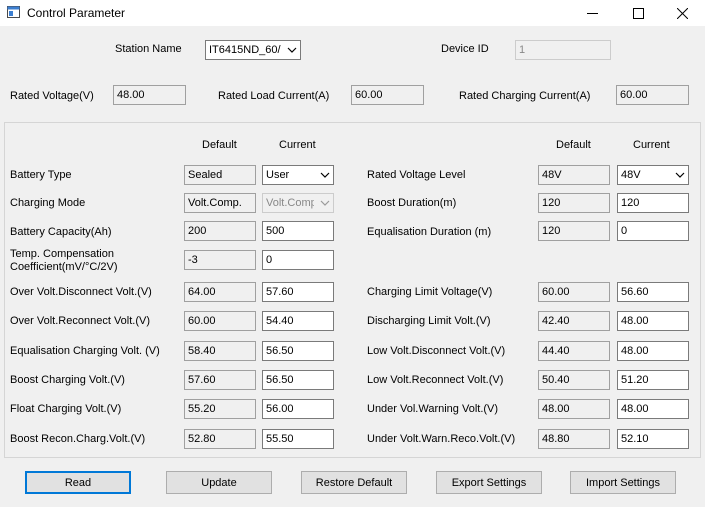 This screenshot has height=507, width=705. I want to click on station-name-value: IT6415ND_60/, so click(245, 50).